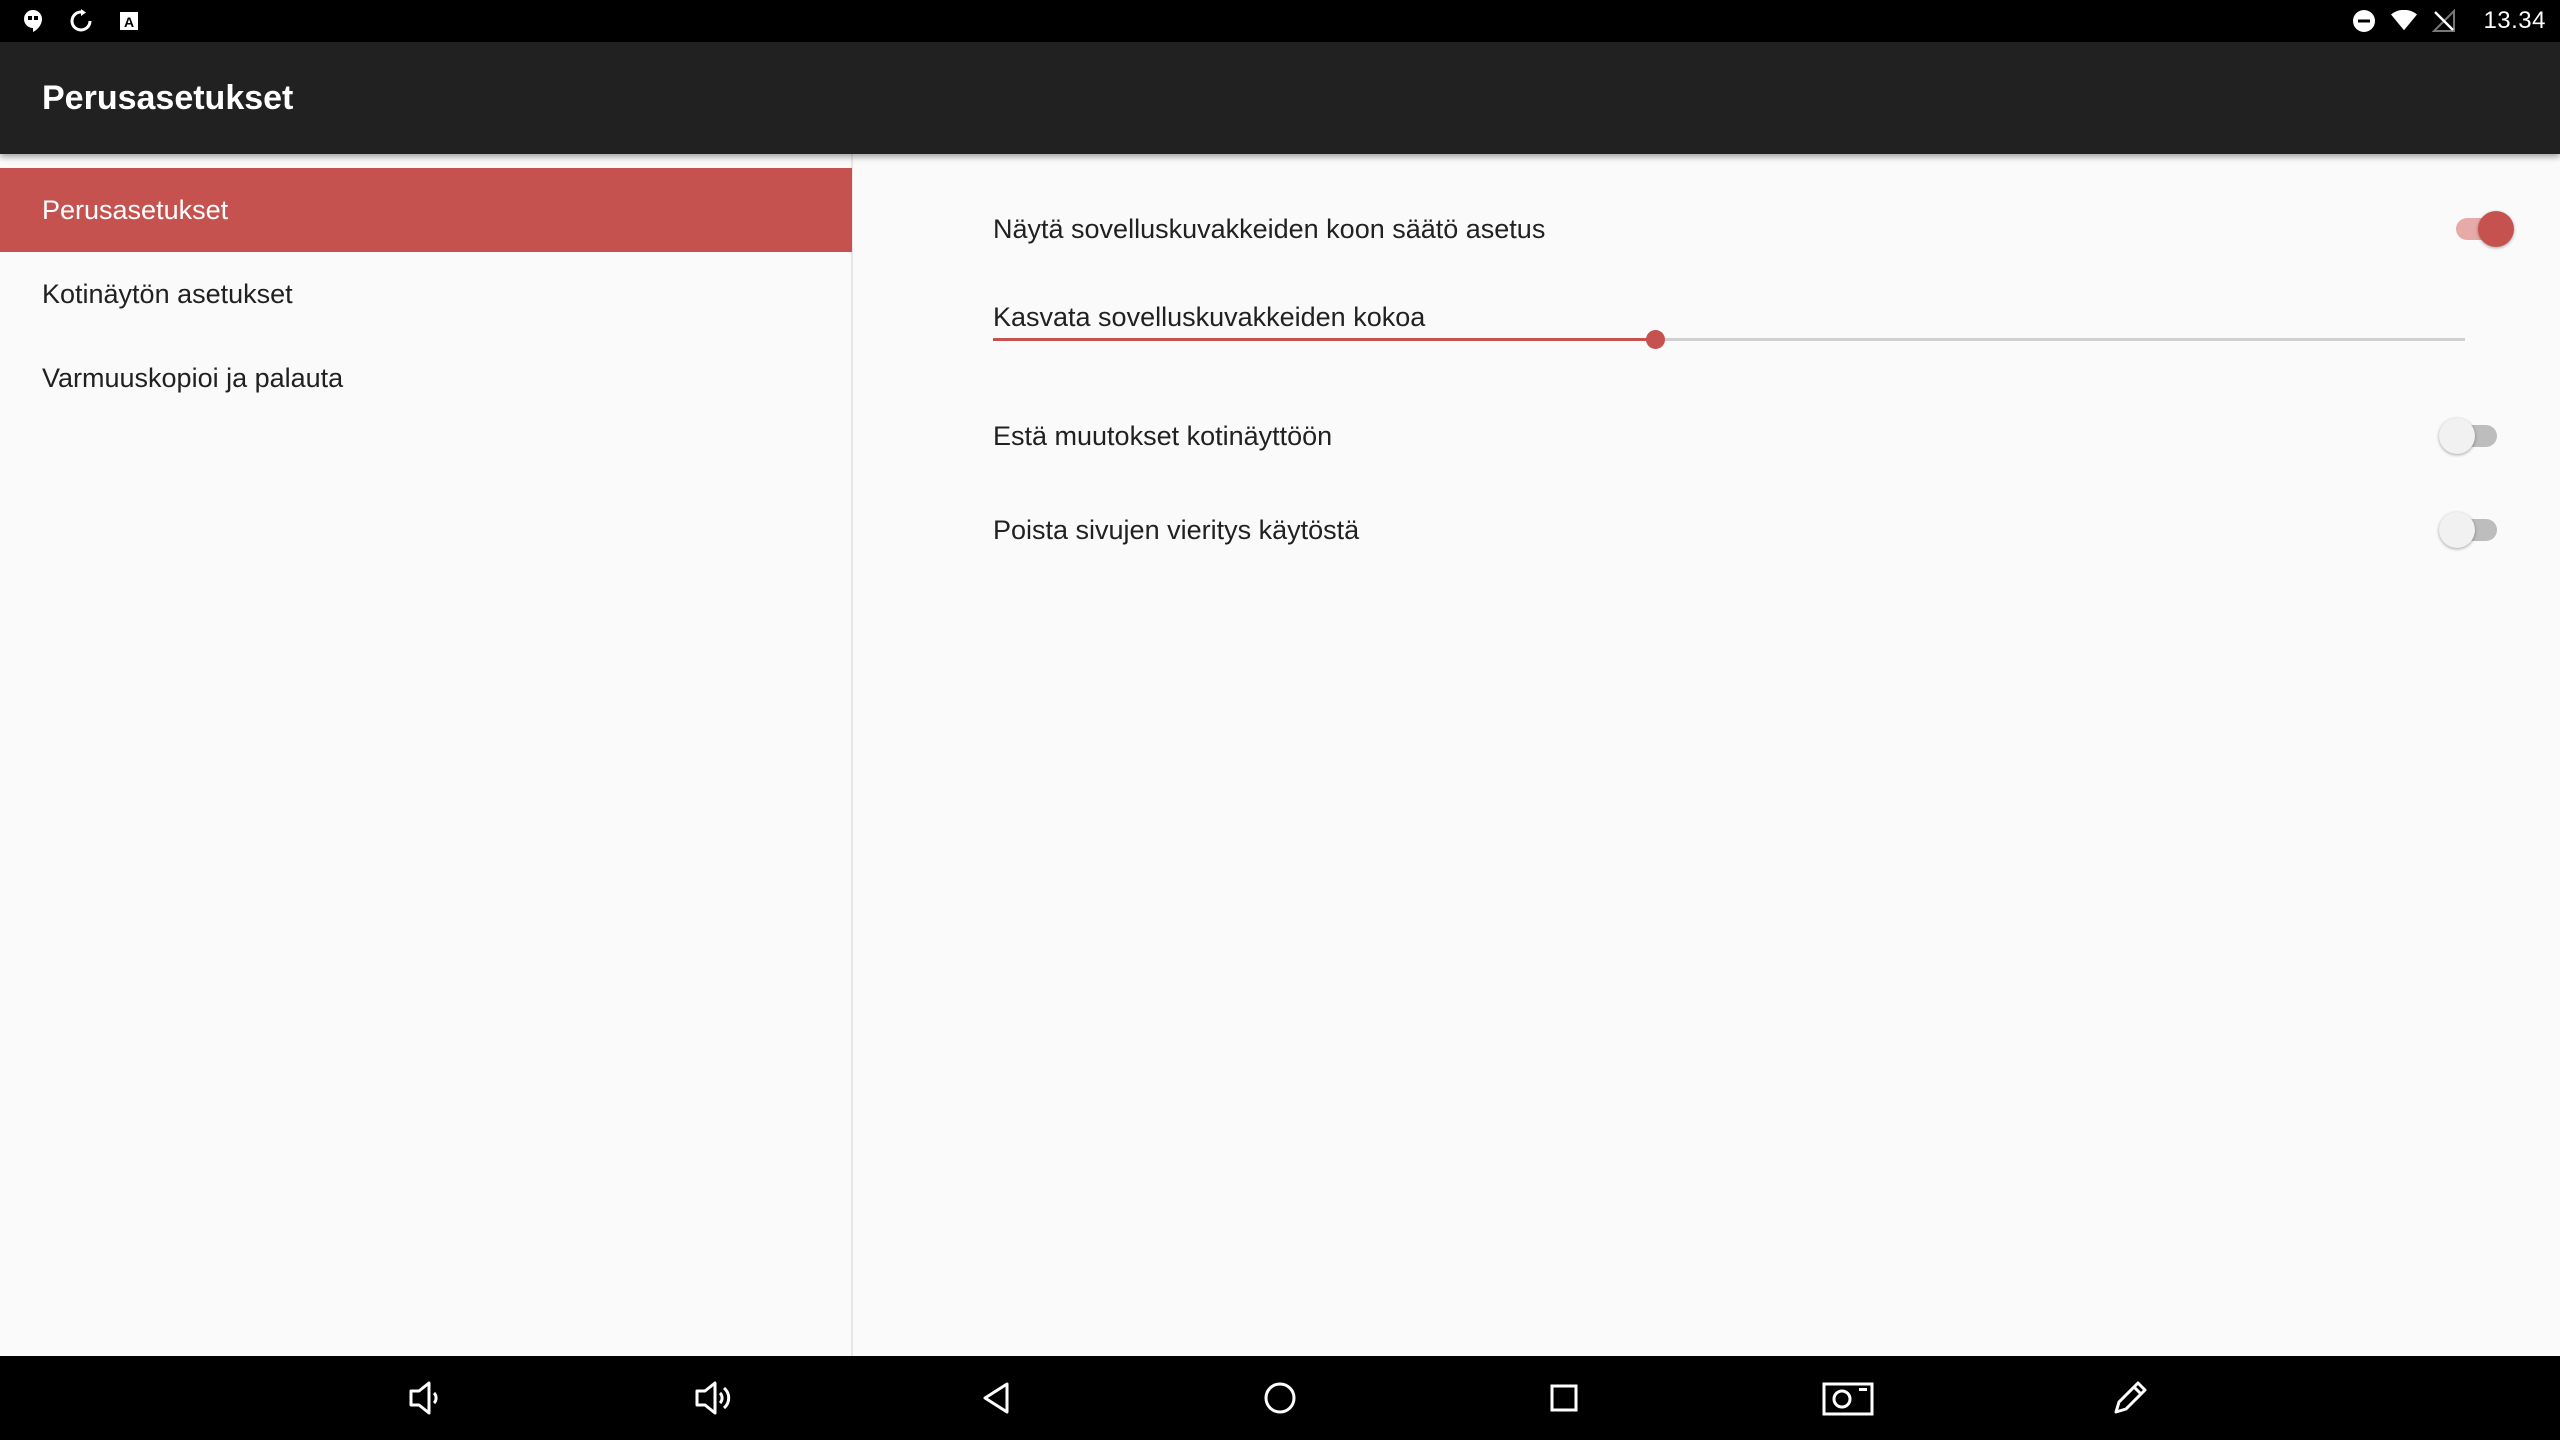  What do you see at coordinates (426, 294) in the screenshot?
I see `sidebar-item-home-screen-settings: Kotinäytön asetukset` at bounding box center [426, 294].